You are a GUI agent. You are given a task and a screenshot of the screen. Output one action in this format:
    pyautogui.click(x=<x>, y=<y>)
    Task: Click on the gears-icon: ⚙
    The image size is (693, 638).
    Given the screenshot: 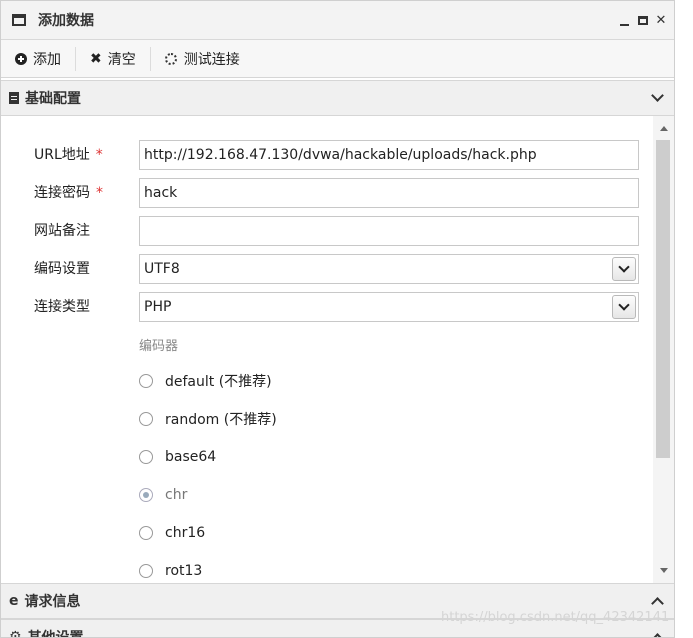 What is the action you would take?
    pyautogui.click(x=15, y=633)
    